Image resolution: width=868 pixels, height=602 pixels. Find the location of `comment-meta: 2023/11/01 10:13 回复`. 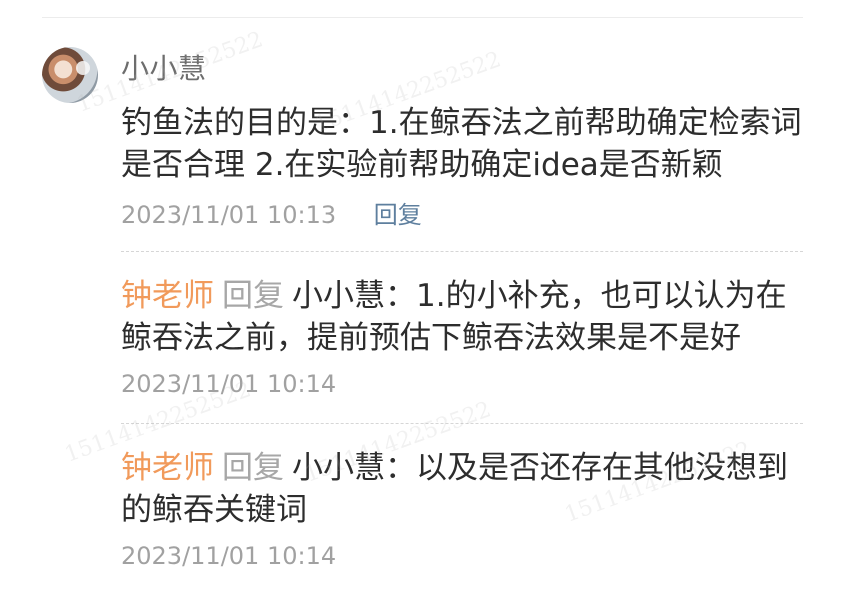

comment-meta: 2023/11/01 10:13 回复 is located at coordinates (271, 215).